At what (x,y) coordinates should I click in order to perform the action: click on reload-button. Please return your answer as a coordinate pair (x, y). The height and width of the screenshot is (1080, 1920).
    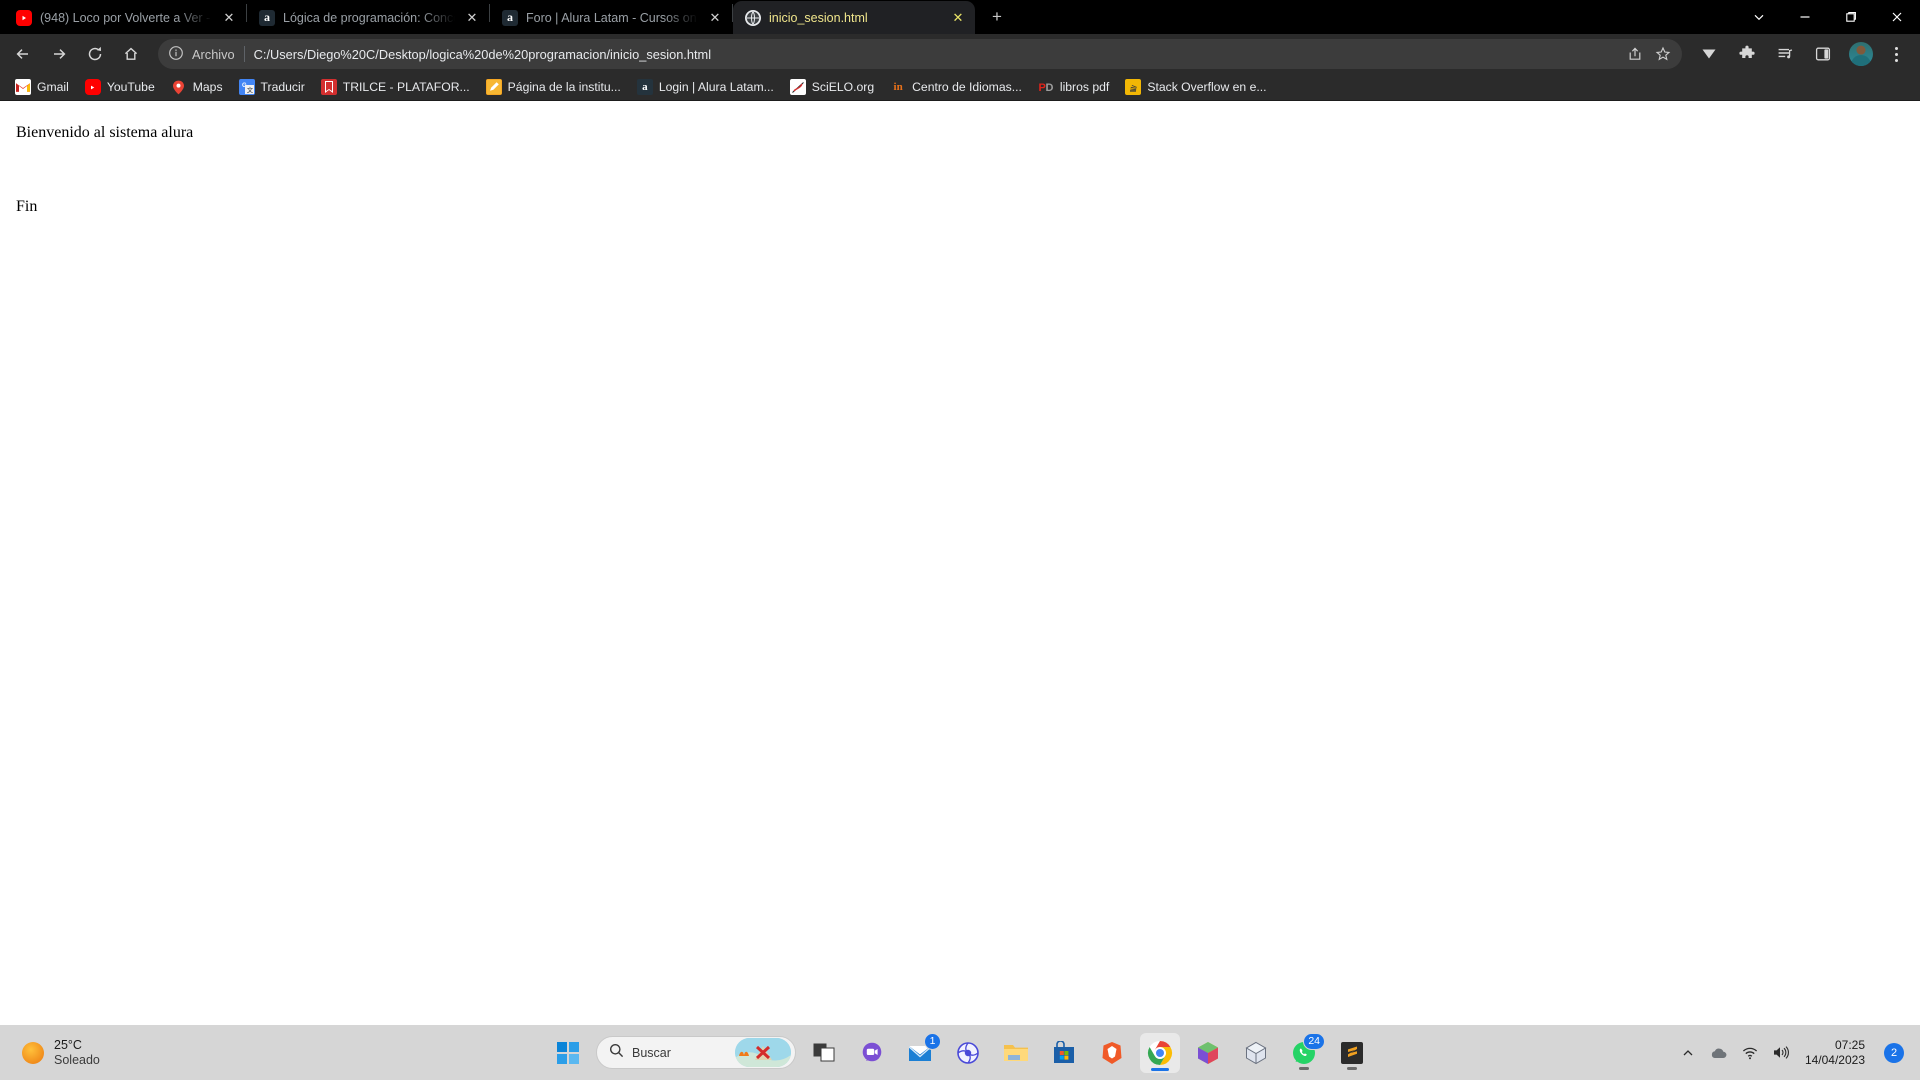
    Looking at the image, I should click on (95, 54).